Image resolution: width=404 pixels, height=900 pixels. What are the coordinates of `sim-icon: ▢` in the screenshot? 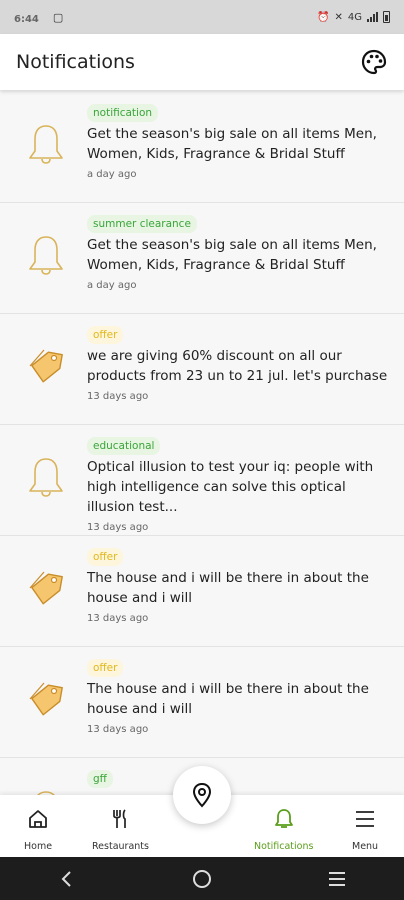 It's located at (58, 17).